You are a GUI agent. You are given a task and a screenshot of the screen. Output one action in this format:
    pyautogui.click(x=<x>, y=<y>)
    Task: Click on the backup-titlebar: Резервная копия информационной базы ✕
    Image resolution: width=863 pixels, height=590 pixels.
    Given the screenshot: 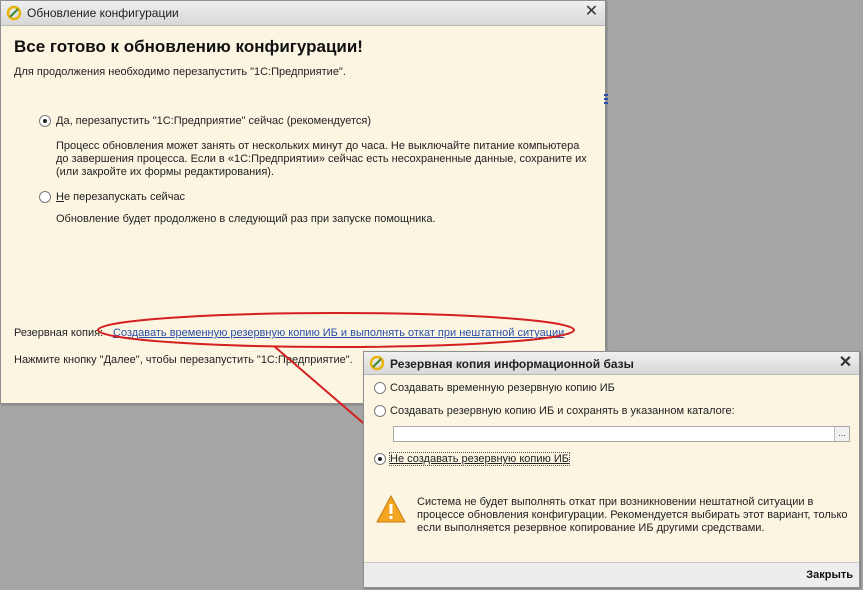 What is the action you would take?
    pyautogui.click(x=611, y=363)
    